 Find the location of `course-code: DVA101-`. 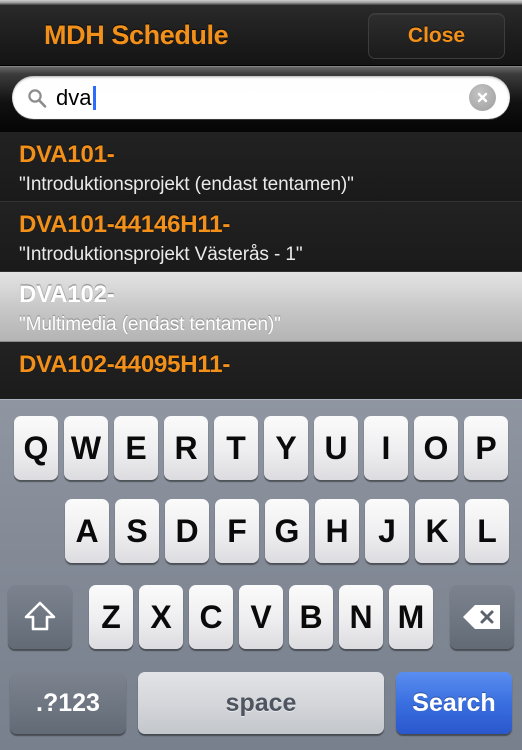

course-code: DVA101- is located at coordinates (67, 154).